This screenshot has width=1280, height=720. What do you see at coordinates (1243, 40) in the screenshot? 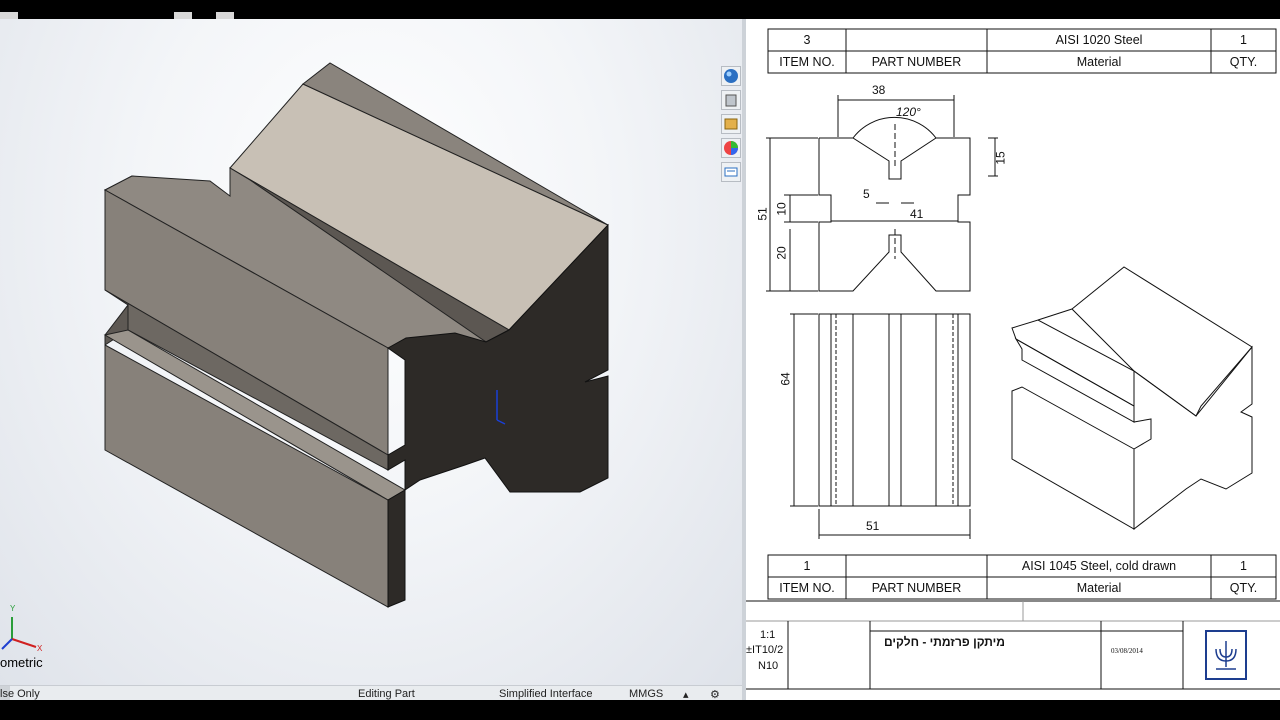
I see `bom-top-qty: 1` at bounding box center [1243, 40].